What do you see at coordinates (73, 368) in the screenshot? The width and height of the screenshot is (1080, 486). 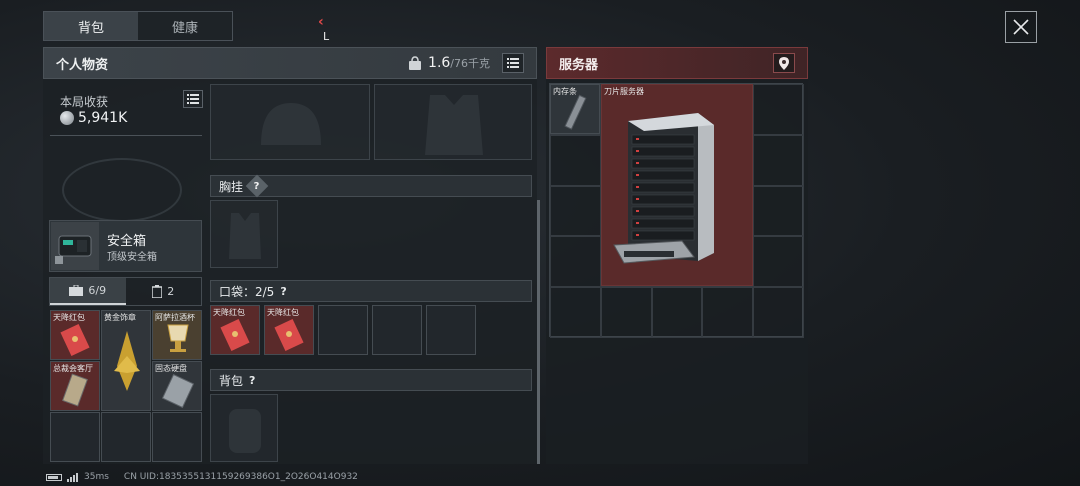 I see `item-label: 总裁会客厅` at bounding box center [73, 368].